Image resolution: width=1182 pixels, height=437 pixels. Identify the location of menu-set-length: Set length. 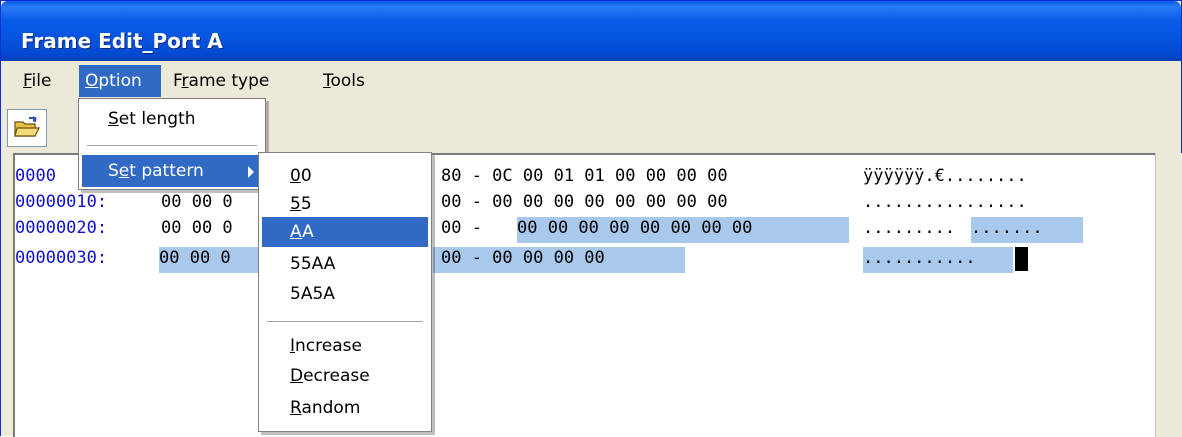
(172, 119).